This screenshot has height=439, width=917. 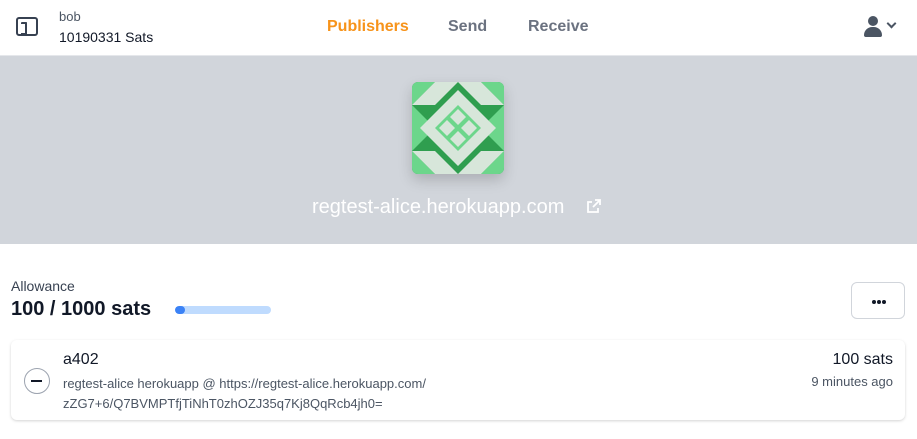 I want to click on allowance-label: Allowance, so click(x=43, y=286).